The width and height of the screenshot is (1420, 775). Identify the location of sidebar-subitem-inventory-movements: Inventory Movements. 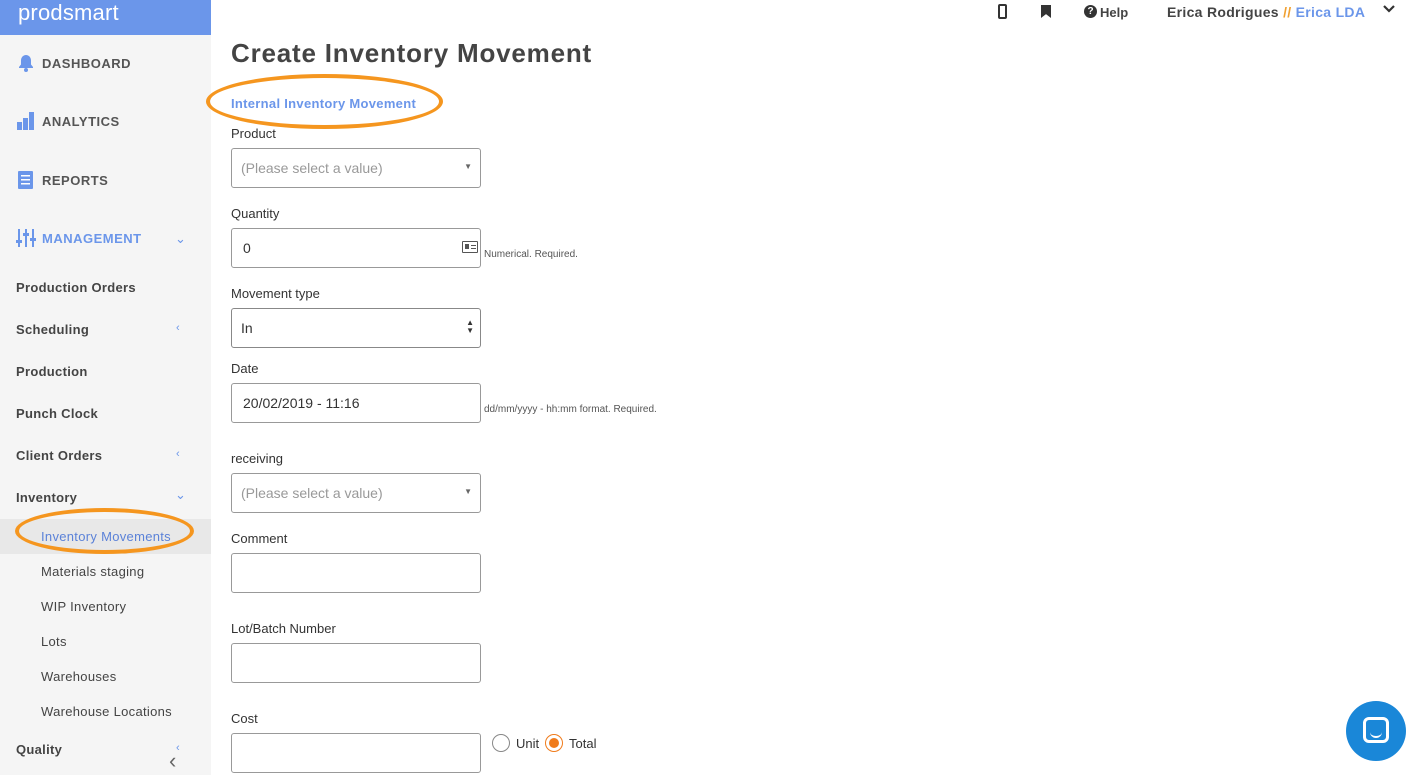
(106, 536).